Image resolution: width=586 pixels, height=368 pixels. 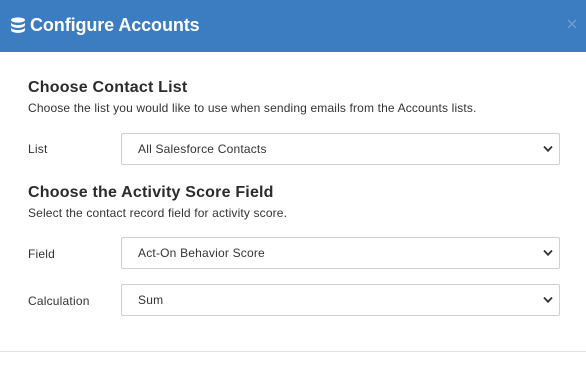 What do you see at coordinates (38, 149) in the screenshot?
I see `list-label: List` at bounding box center [38, 149].